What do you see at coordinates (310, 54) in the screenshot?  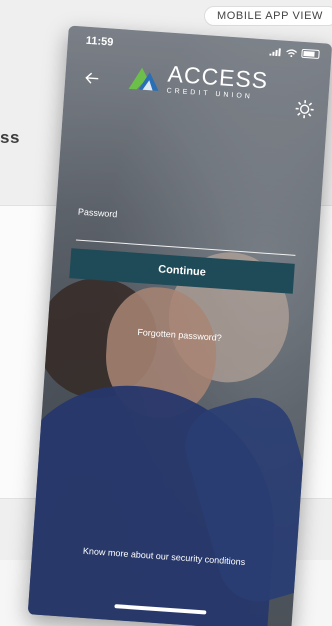 I see `battery-icon` at bounding box center [310, 54].